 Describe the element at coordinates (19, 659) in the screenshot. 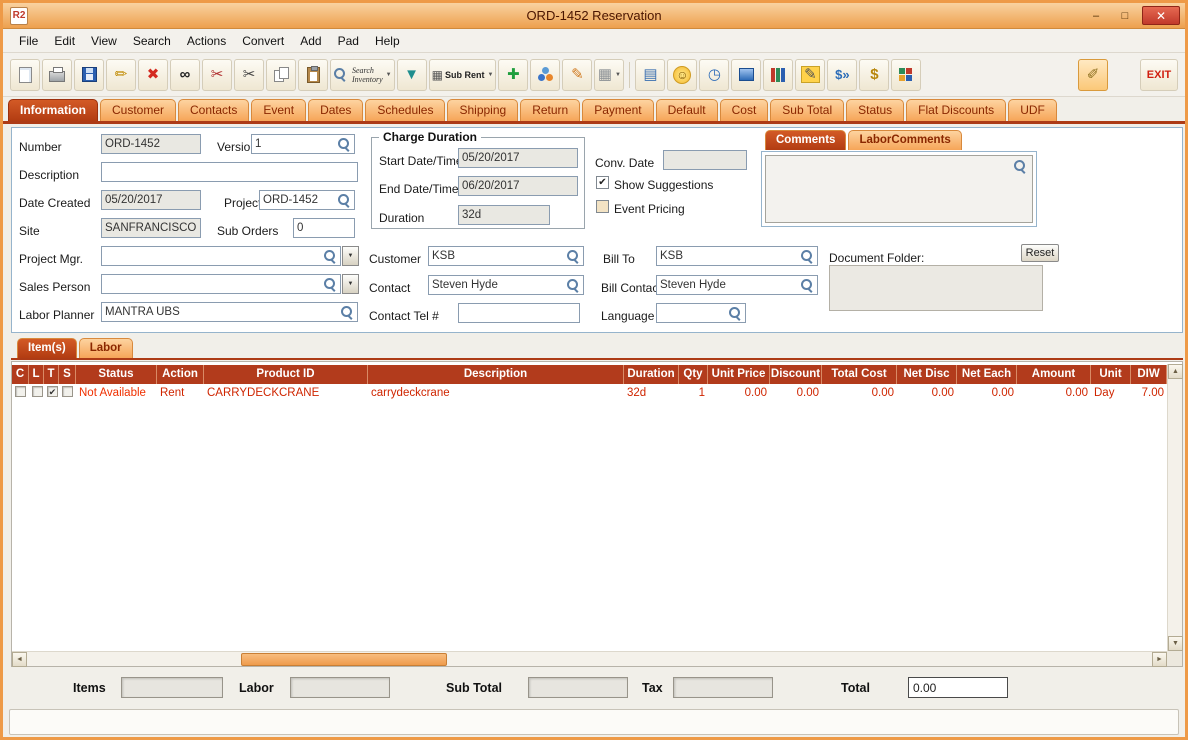

I see `scroll-left-icon: ◄` at that location.